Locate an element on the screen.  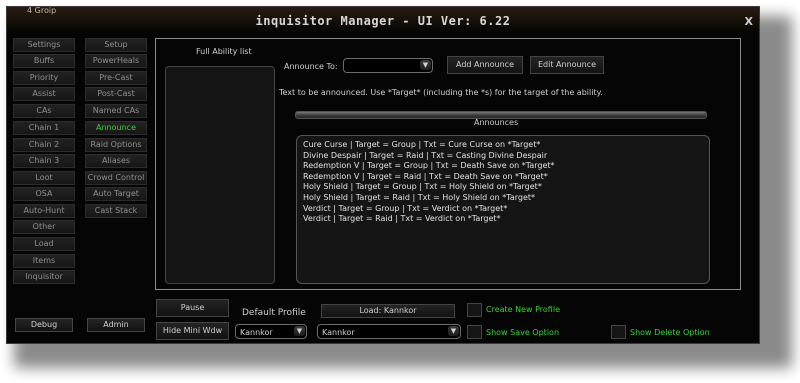
full-ability-list-label: Full Ability list is located at coordinates (224, 51).